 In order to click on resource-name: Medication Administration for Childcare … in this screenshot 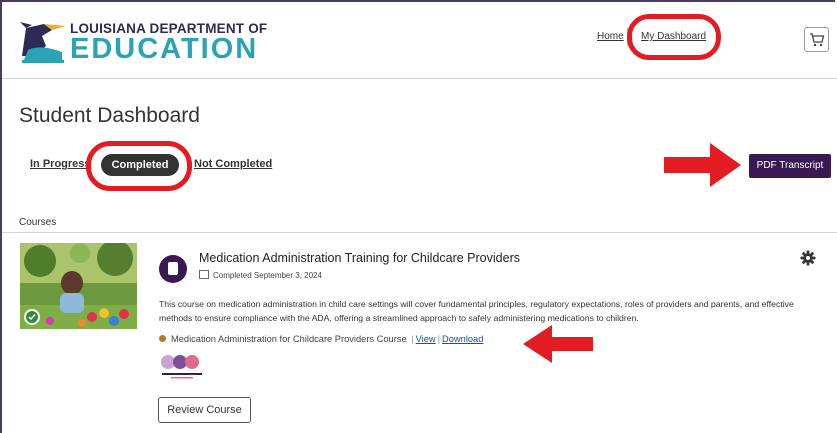, I will do `click(289, 339)`.